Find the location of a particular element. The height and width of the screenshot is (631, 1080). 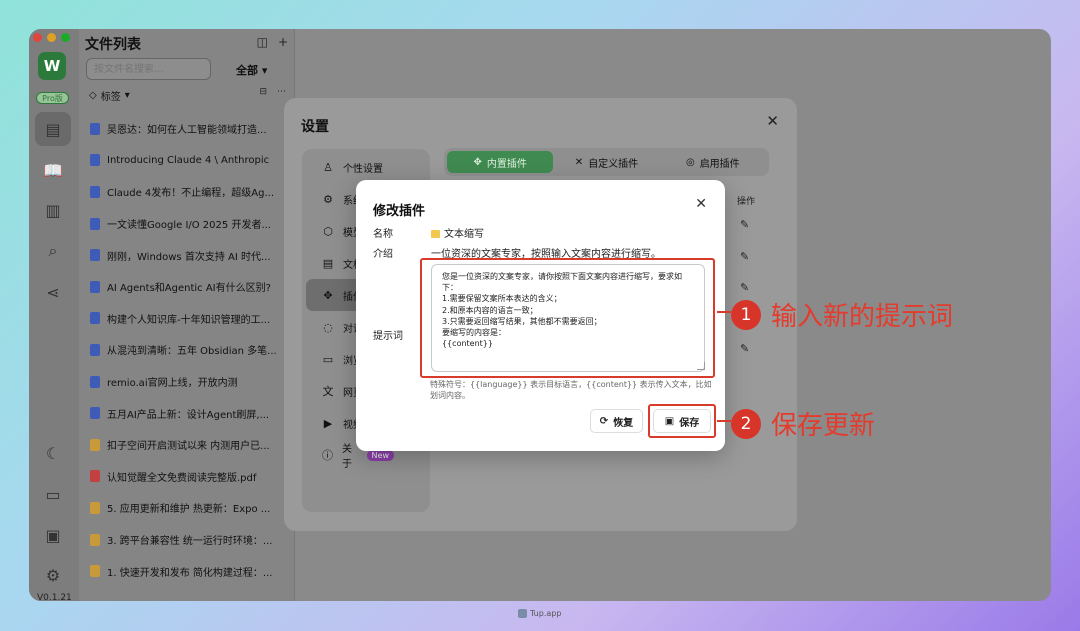

rail-chat-button: ▭ is located at coordinates (53, 494).